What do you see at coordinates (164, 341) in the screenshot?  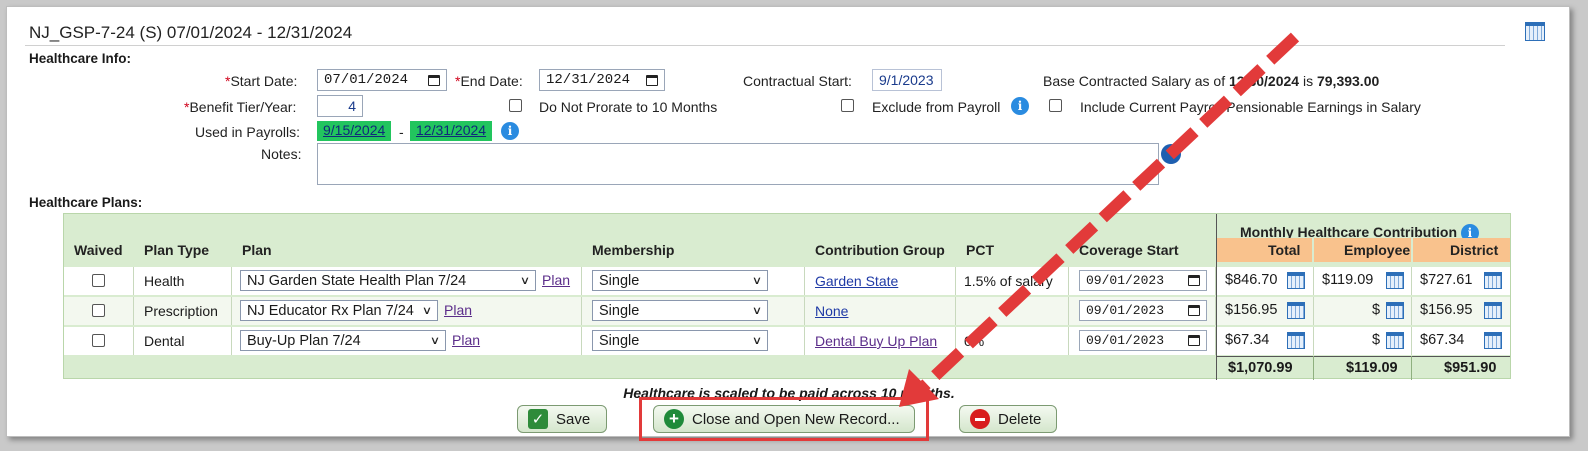 I see `plan-type: Dental` at bounding box center [164, 341].